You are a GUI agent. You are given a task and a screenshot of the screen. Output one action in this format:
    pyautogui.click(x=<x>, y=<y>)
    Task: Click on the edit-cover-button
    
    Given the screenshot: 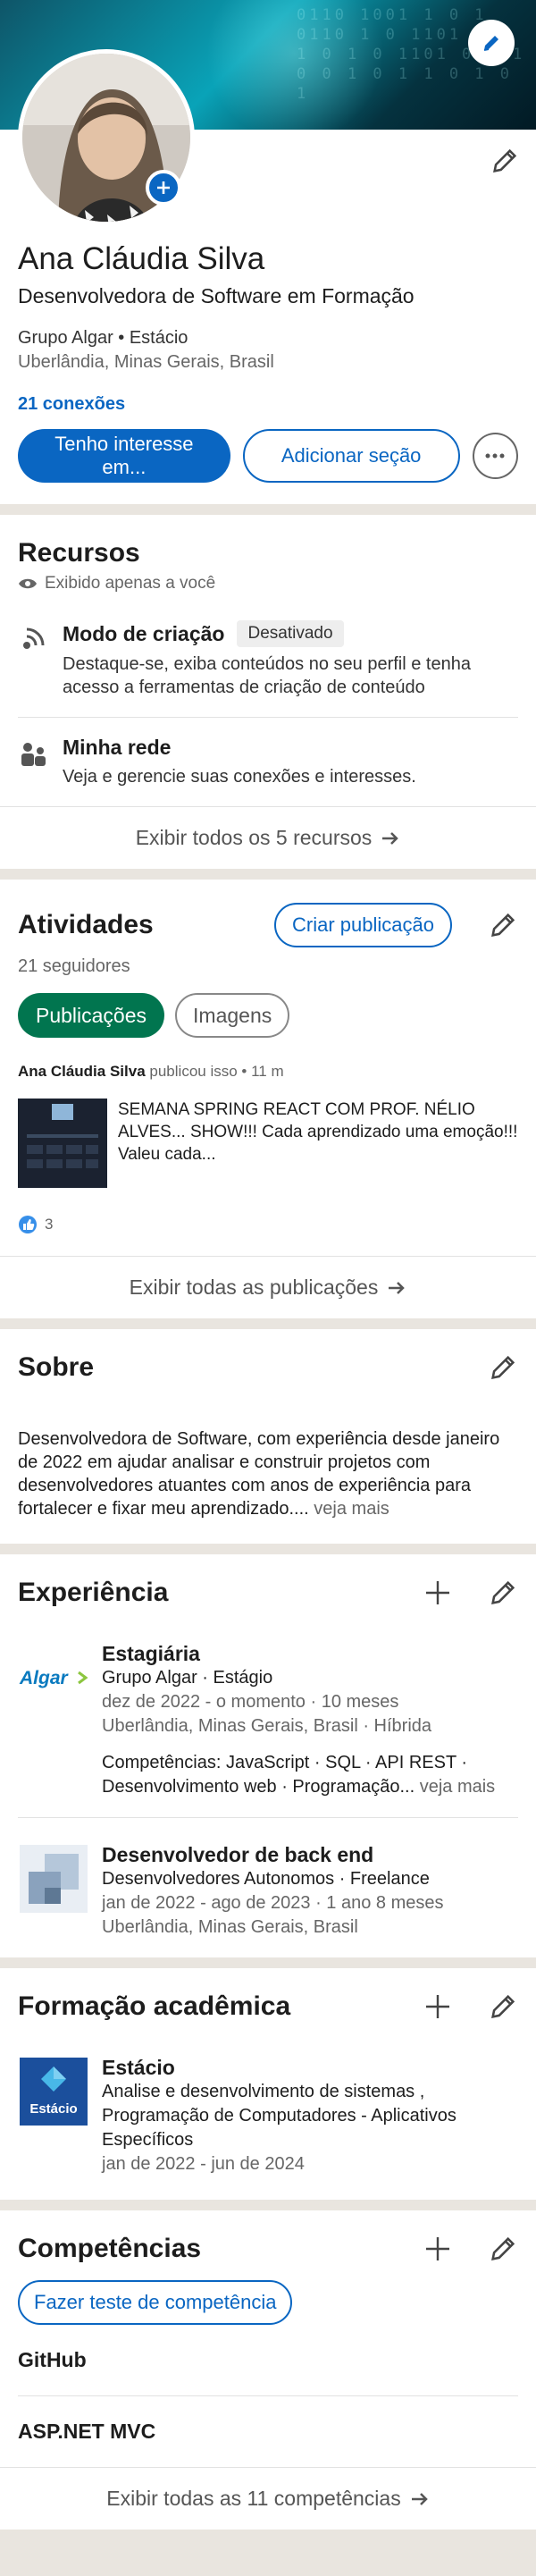 What is the action you would take?
    pyautogui.click(x=491, y=43)
    